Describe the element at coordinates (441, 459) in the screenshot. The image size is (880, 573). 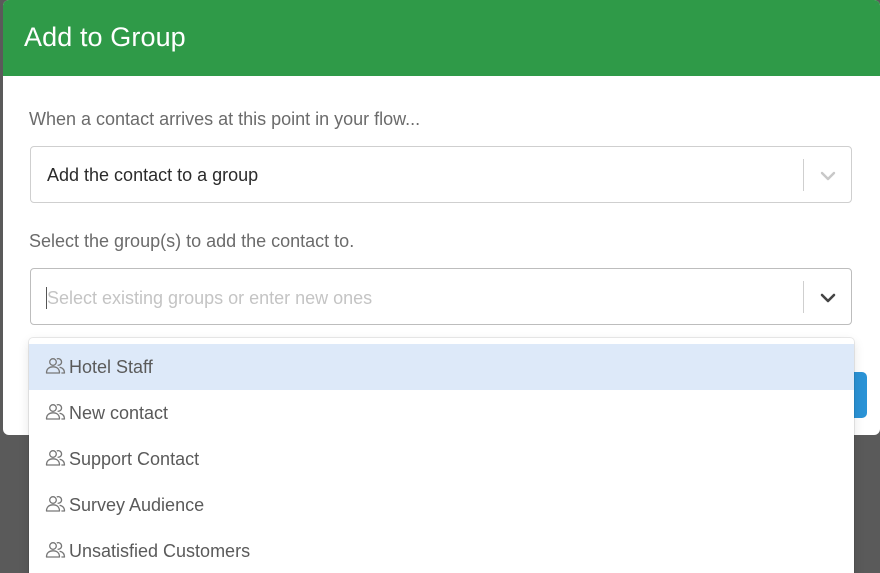
I see `menu-option-support-contact: Support Contact` at that location.